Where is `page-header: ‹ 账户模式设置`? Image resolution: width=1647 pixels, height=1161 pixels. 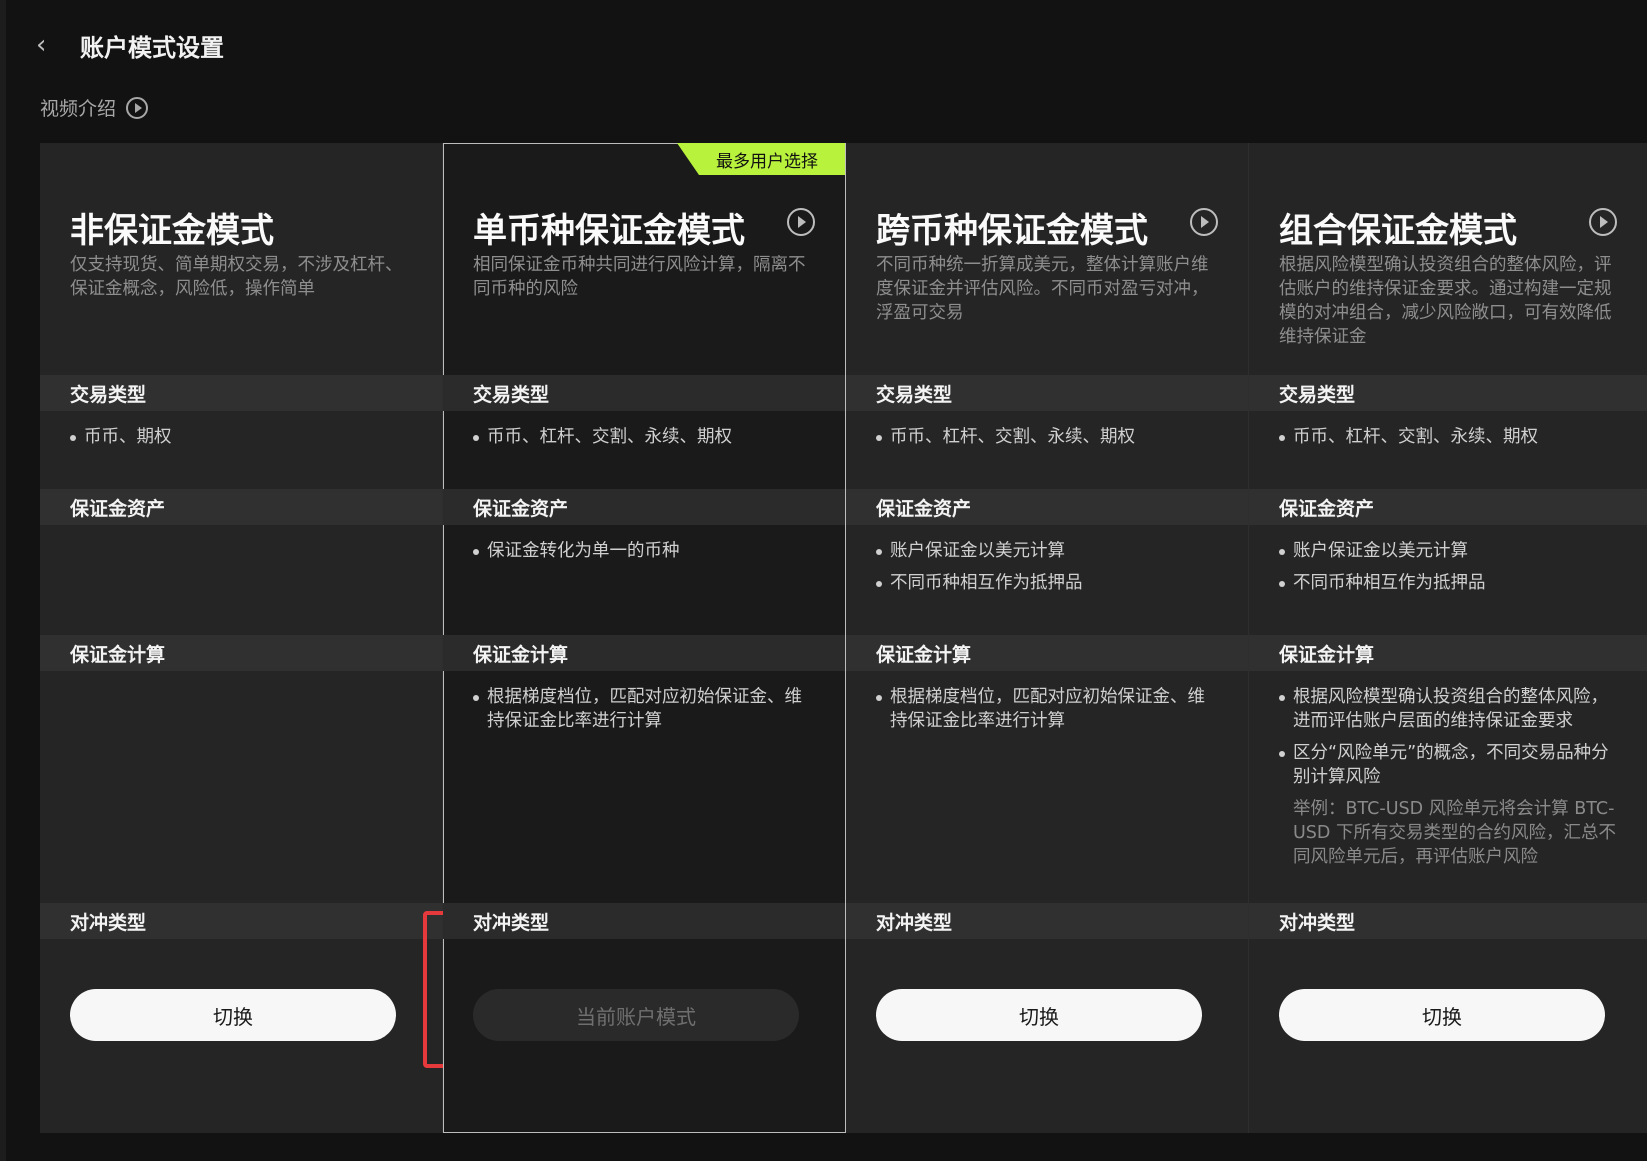
page-header: ‹ 账户模式设置 is located at coordinates (130, 45).